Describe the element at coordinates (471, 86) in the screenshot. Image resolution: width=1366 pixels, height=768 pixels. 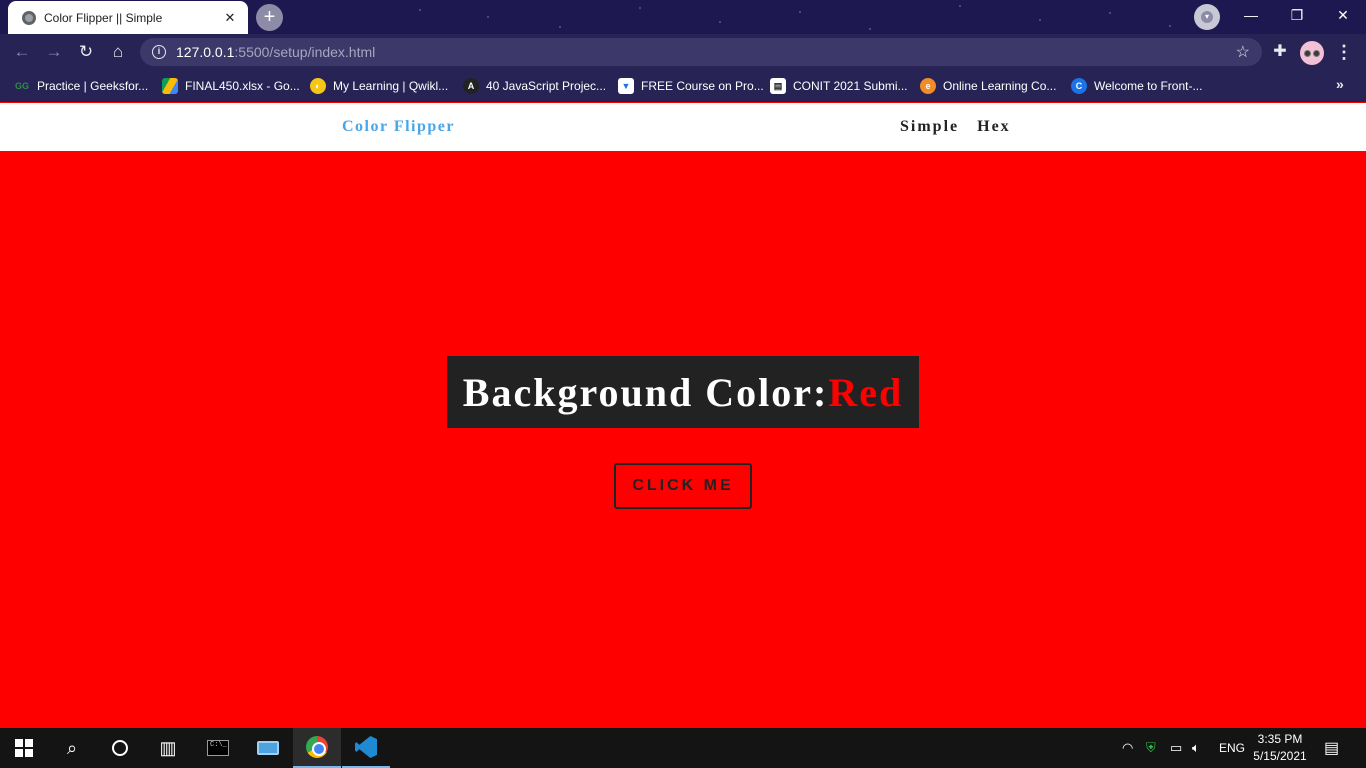
I see `react-icon: A` at that location.